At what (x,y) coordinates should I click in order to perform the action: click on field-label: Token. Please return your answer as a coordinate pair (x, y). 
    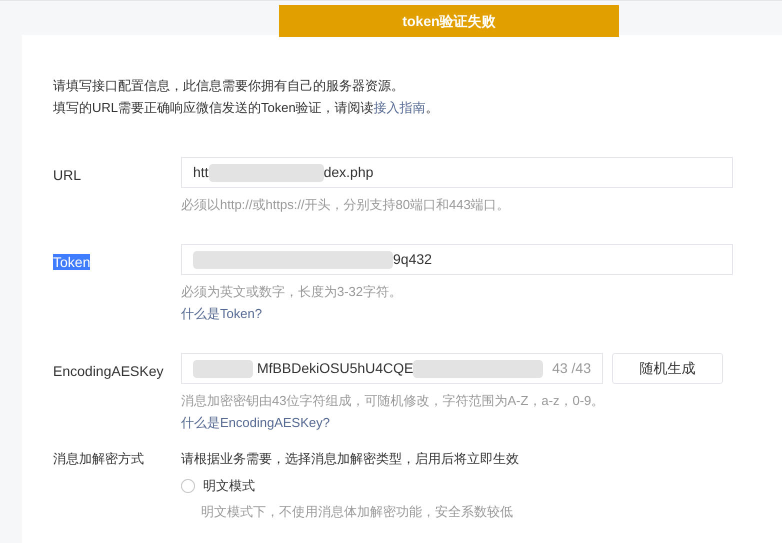
    Looking at the image, I should click on (71, 262).